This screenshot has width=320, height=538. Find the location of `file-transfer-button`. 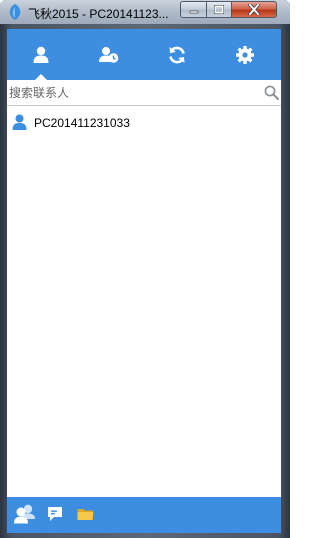

file-transfer-button is located at coordinates (85, 514).